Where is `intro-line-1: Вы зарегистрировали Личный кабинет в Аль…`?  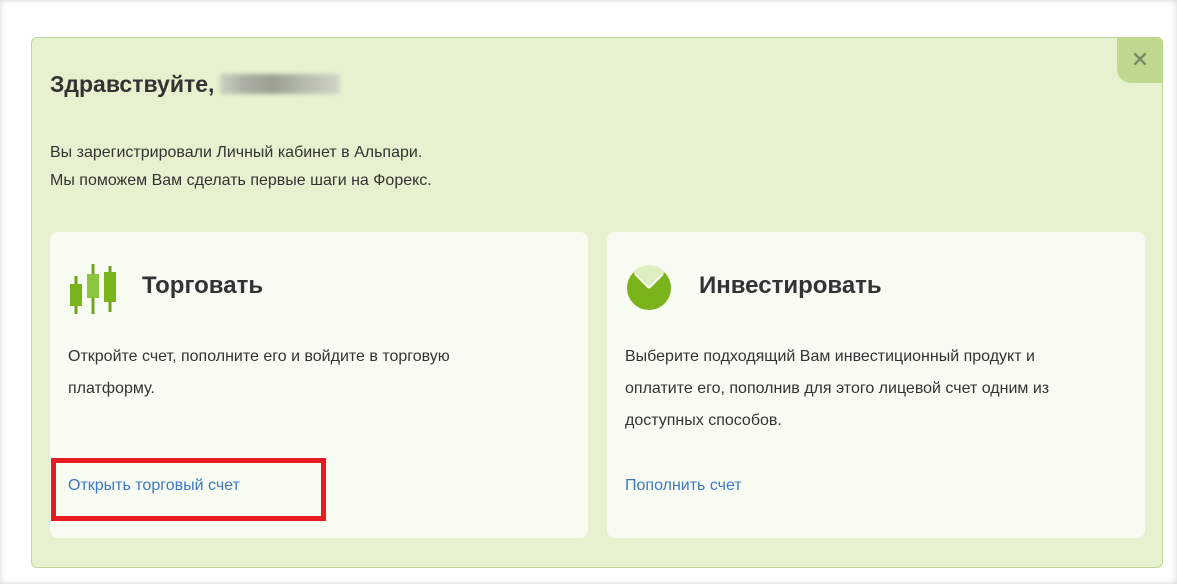
intro-line-1: Вы зарегистрировали Личный кабинет в Аль… is located at coordinates (236, 152).